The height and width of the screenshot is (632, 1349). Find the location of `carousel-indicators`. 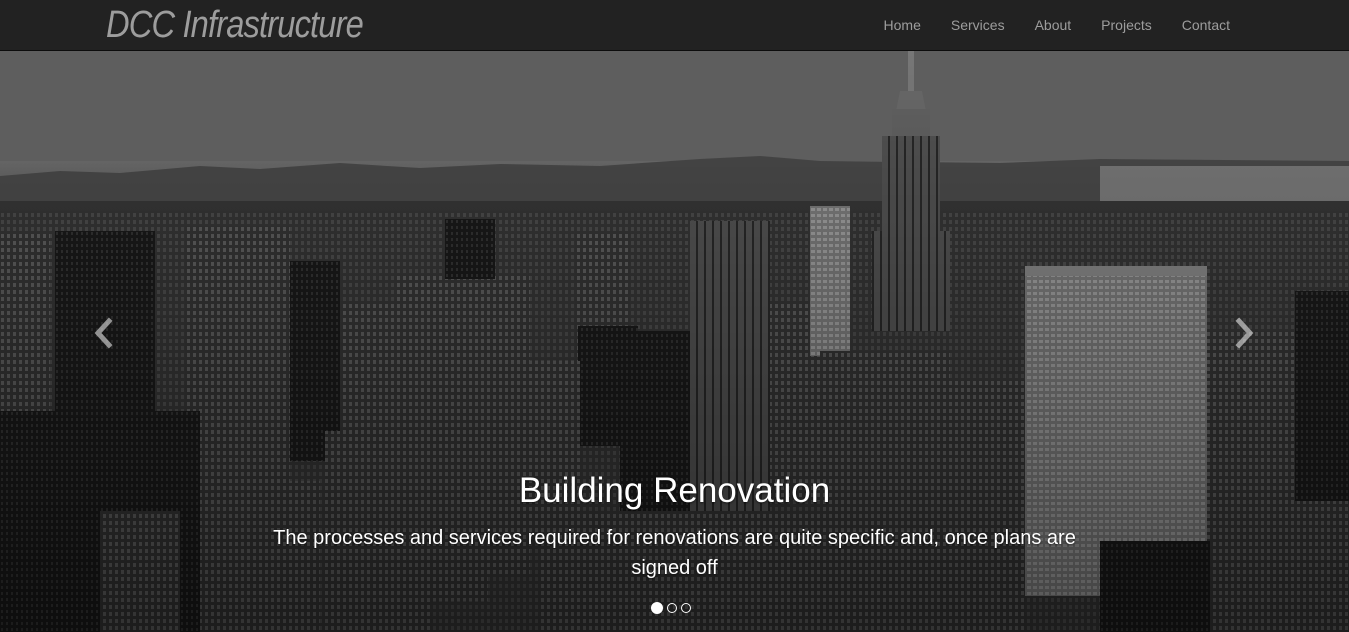

carousel-indicators is located at coordinates (671, 608).